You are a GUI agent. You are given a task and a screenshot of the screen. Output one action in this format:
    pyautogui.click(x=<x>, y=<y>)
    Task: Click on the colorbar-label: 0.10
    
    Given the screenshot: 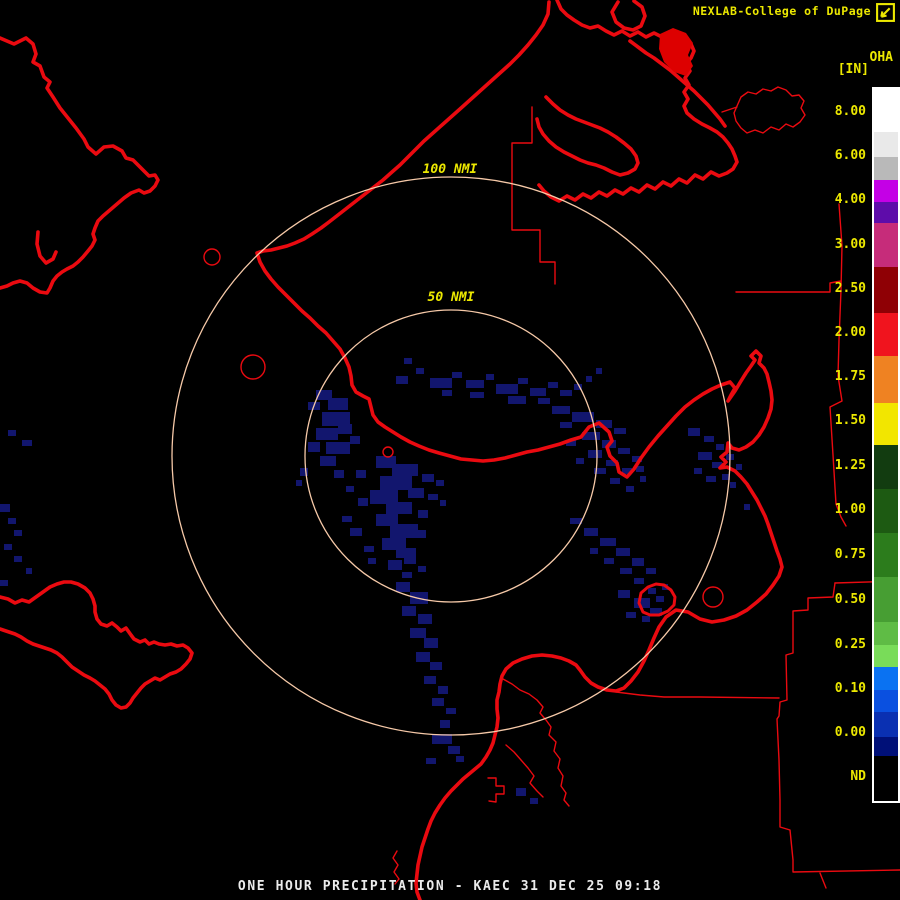 What is the action you would take?
    pyautogui.click(x=850, y=688)
    